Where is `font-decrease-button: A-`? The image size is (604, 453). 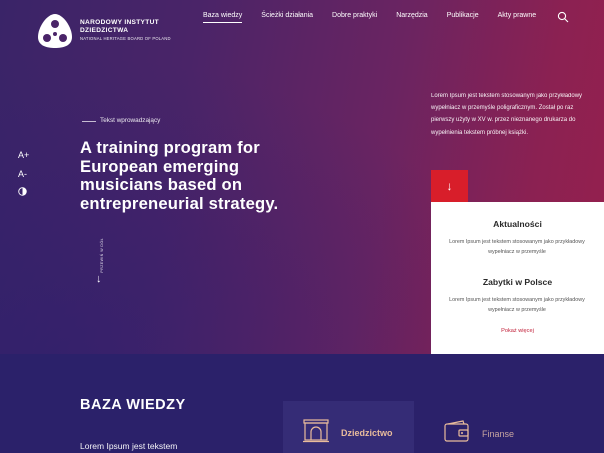
font-decrease-button: A- is located at coordinates (22, 174).